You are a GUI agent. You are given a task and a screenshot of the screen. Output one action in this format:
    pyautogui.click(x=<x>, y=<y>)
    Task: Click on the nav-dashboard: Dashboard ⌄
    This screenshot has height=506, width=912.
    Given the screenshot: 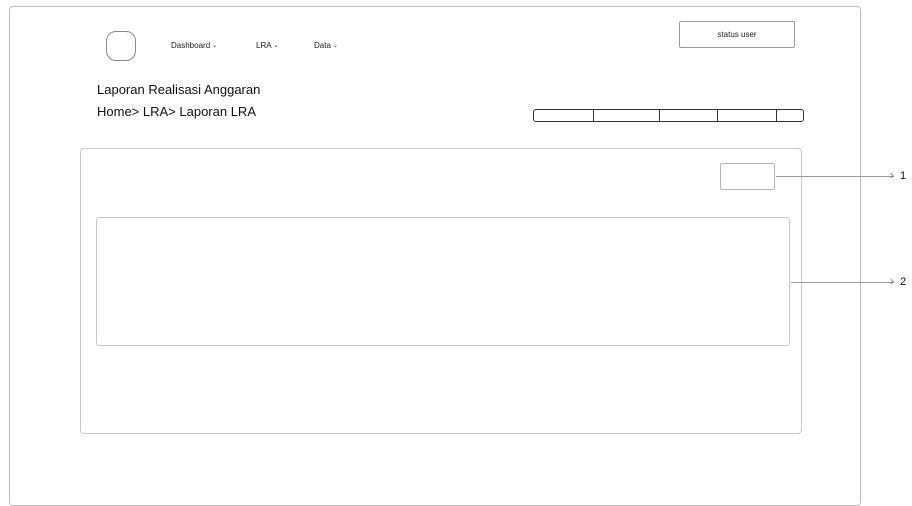 What is the action you would take?
    pyautogui.click(x=194, y=45)
    